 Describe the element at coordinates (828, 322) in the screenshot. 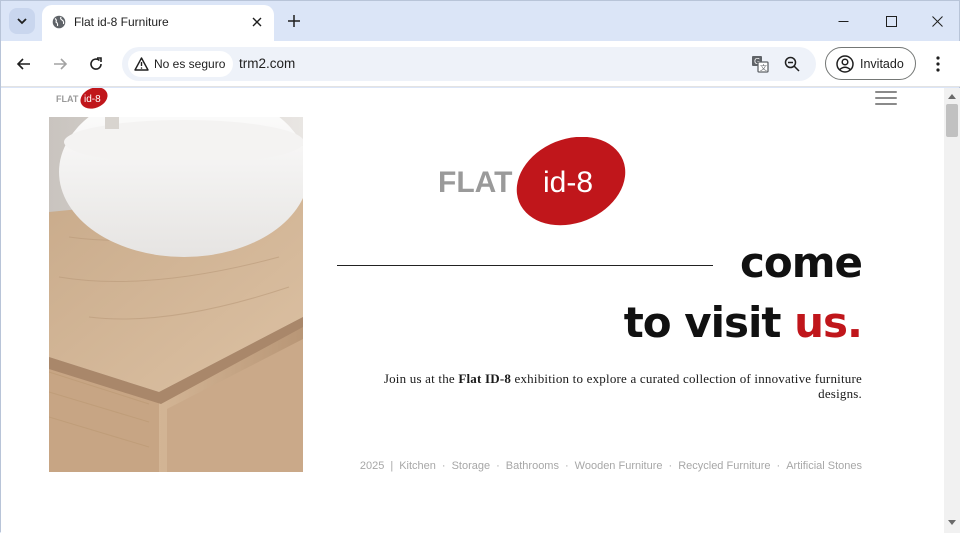

I see `headline-accent: us.` at that location.